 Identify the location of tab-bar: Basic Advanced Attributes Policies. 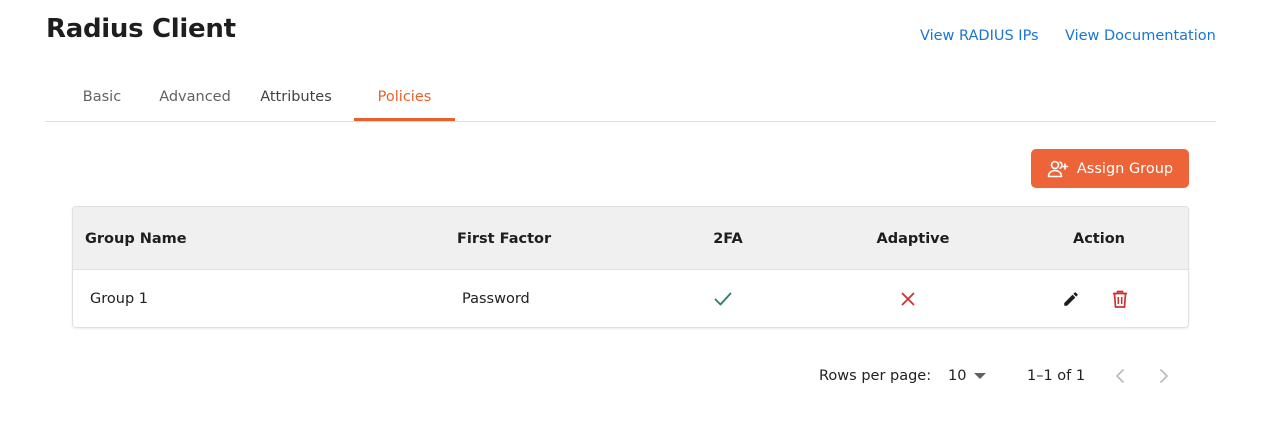
(630, 97).